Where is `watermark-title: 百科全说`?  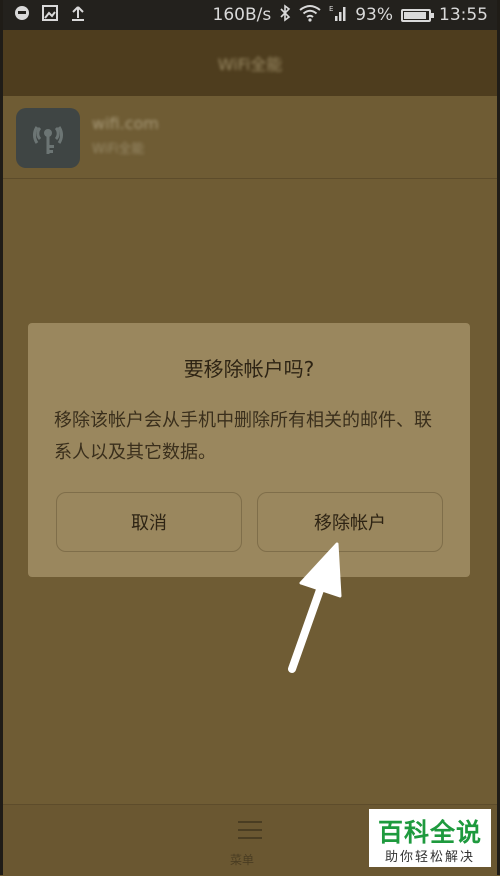
watermark-title: 百科全说 is located at coordinates (429, 832).